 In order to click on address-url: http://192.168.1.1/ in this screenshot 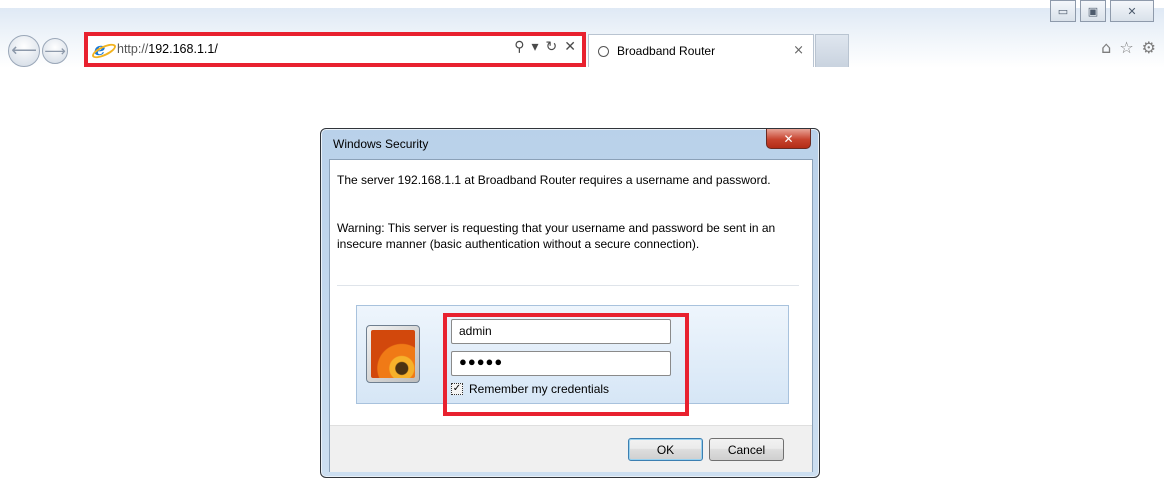, I will do `click(167, 49)`.